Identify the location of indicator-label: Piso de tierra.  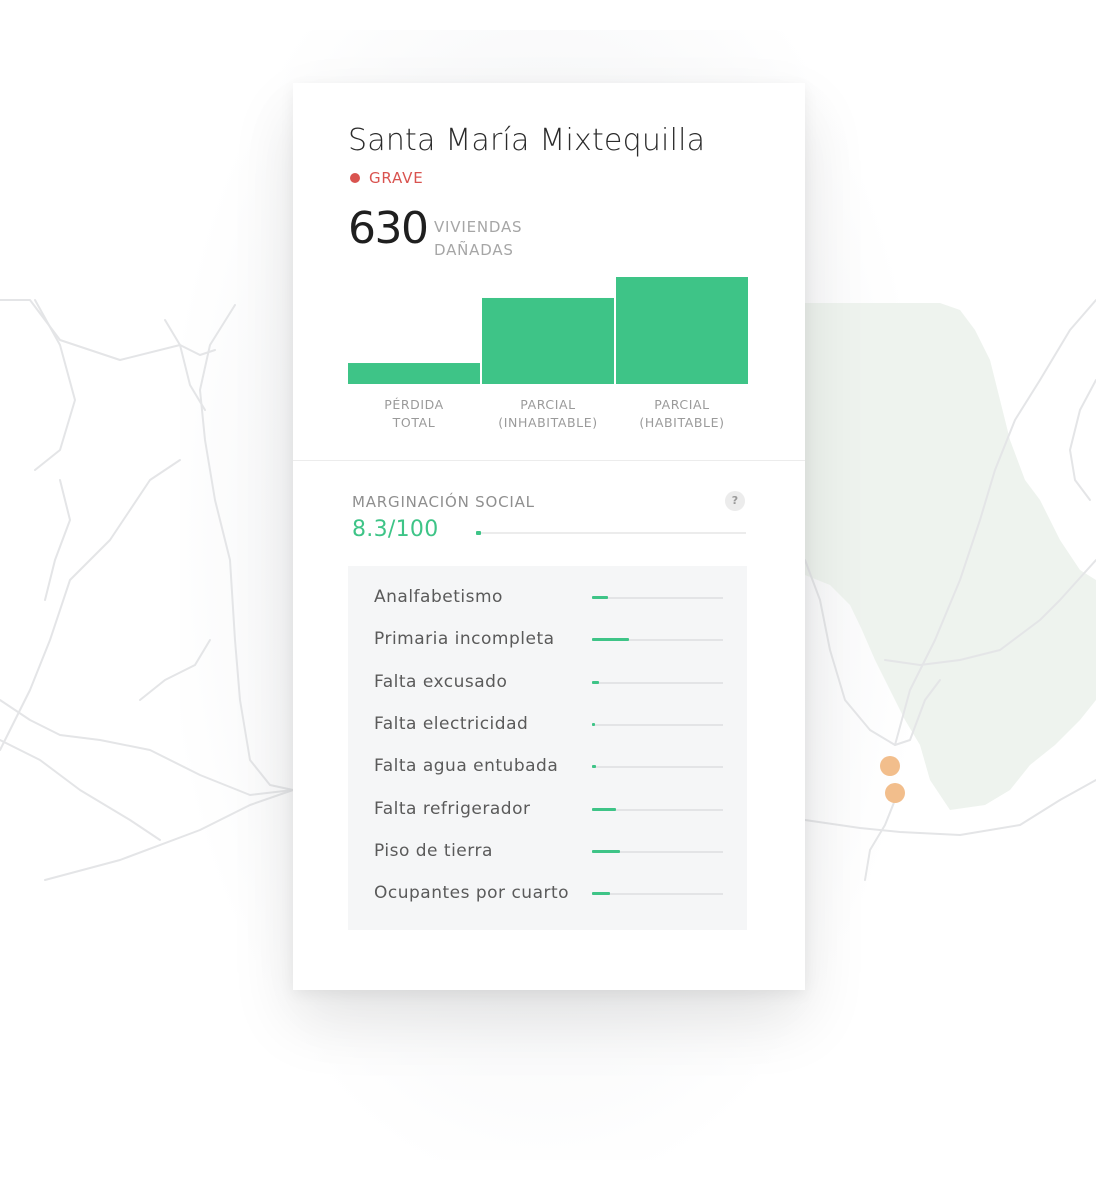
(433, 850).